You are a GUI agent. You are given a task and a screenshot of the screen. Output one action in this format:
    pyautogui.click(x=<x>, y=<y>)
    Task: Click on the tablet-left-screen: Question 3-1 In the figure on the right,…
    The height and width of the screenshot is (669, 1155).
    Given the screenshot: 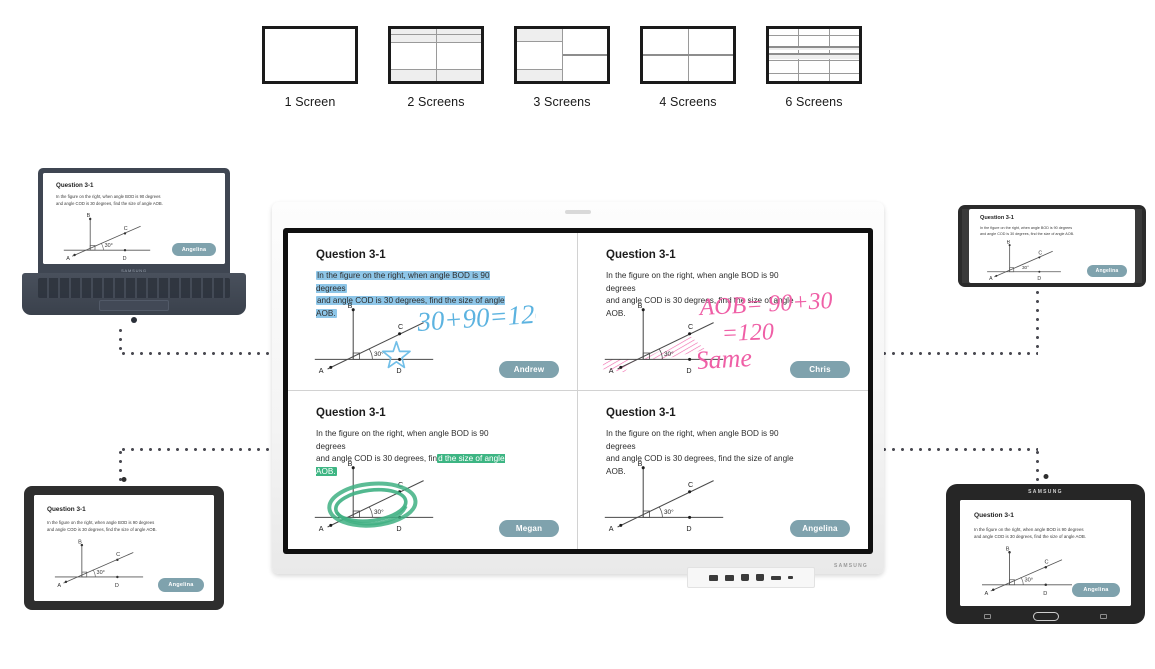 What is the action you would take?
    pyautogui.click(x=124, y=548)
    